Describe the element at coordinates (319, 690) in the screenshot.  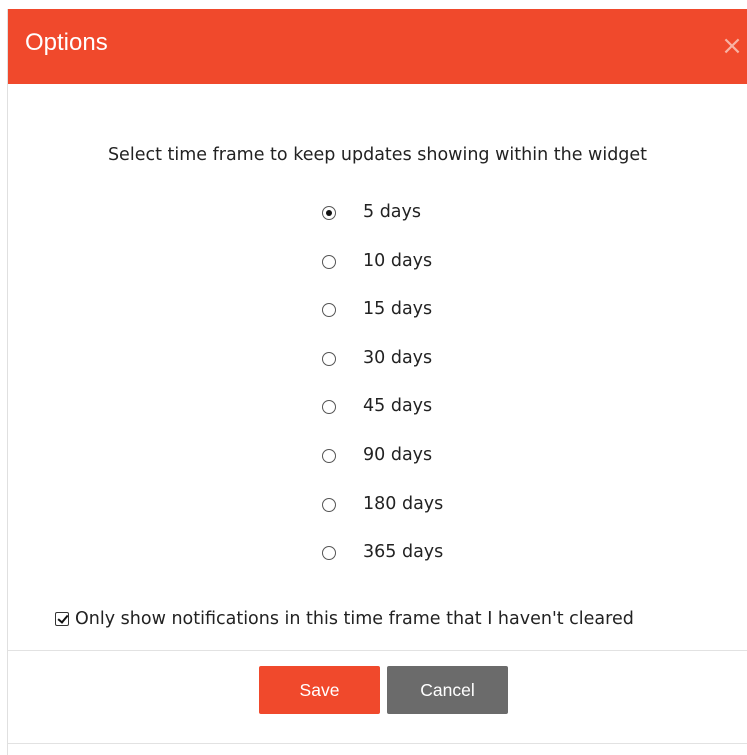
I see `save-button: Save` at that location.